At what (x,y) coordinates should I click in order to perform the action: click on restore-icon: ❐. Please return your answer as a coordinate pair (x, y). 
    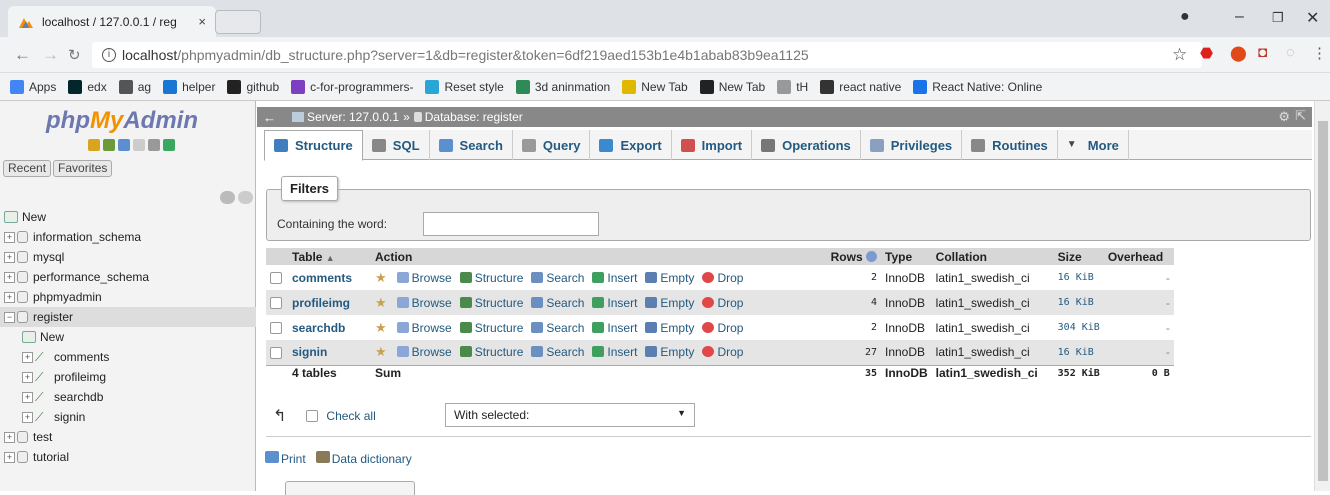
    Looking at the image, I should click on (1278, 18).